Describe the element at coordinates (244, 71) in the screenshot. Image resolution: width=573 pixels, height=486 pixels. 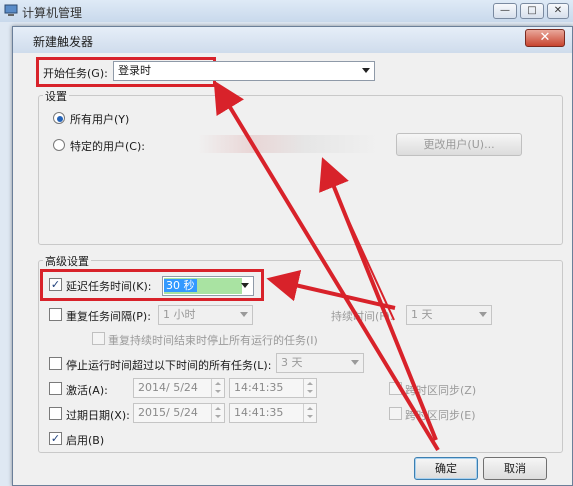
I see `begin-task-combo: 登录时` at that location.